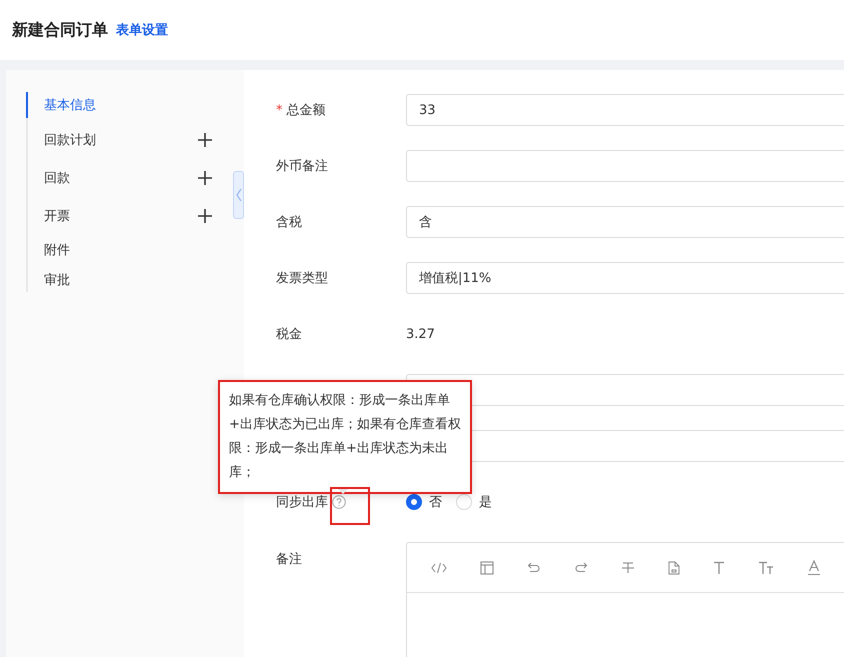 This screenshot has width=844, height=657. Describe the element at coordinates (279, 110) in the screenshot. I see `required-asterisk: *` at that location.